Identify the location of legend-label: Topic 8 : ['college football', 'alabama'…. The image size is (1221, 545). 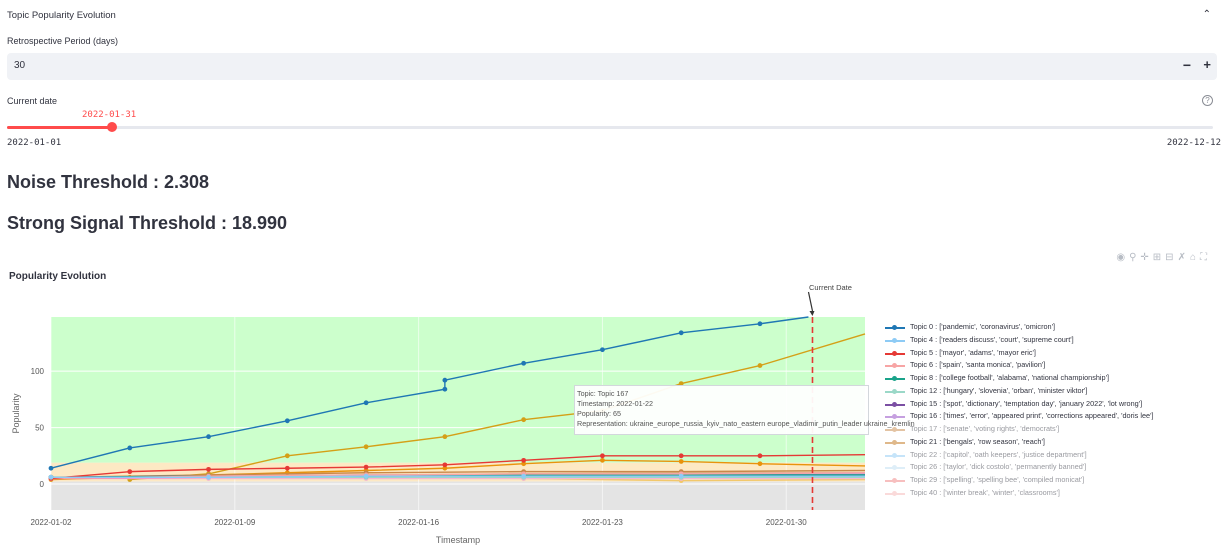
(1010, 378).